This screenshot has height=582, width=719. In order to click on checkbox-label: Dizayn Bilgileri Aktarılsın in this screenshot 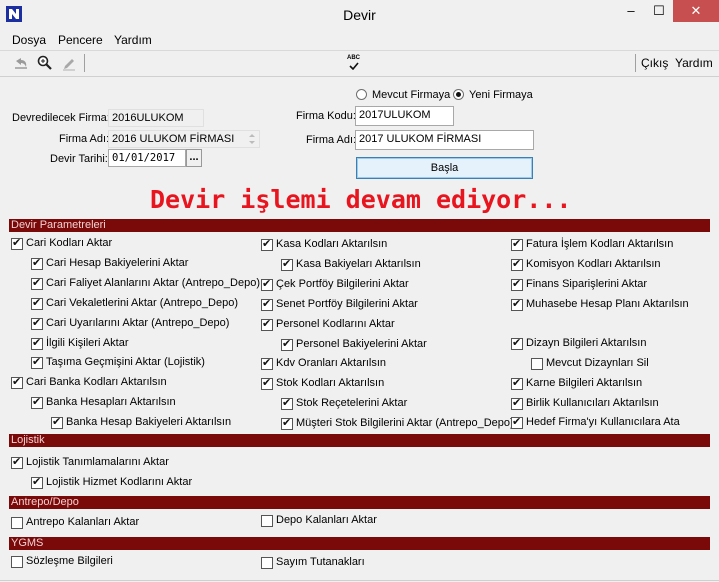, I will do `click(586, 343)`.